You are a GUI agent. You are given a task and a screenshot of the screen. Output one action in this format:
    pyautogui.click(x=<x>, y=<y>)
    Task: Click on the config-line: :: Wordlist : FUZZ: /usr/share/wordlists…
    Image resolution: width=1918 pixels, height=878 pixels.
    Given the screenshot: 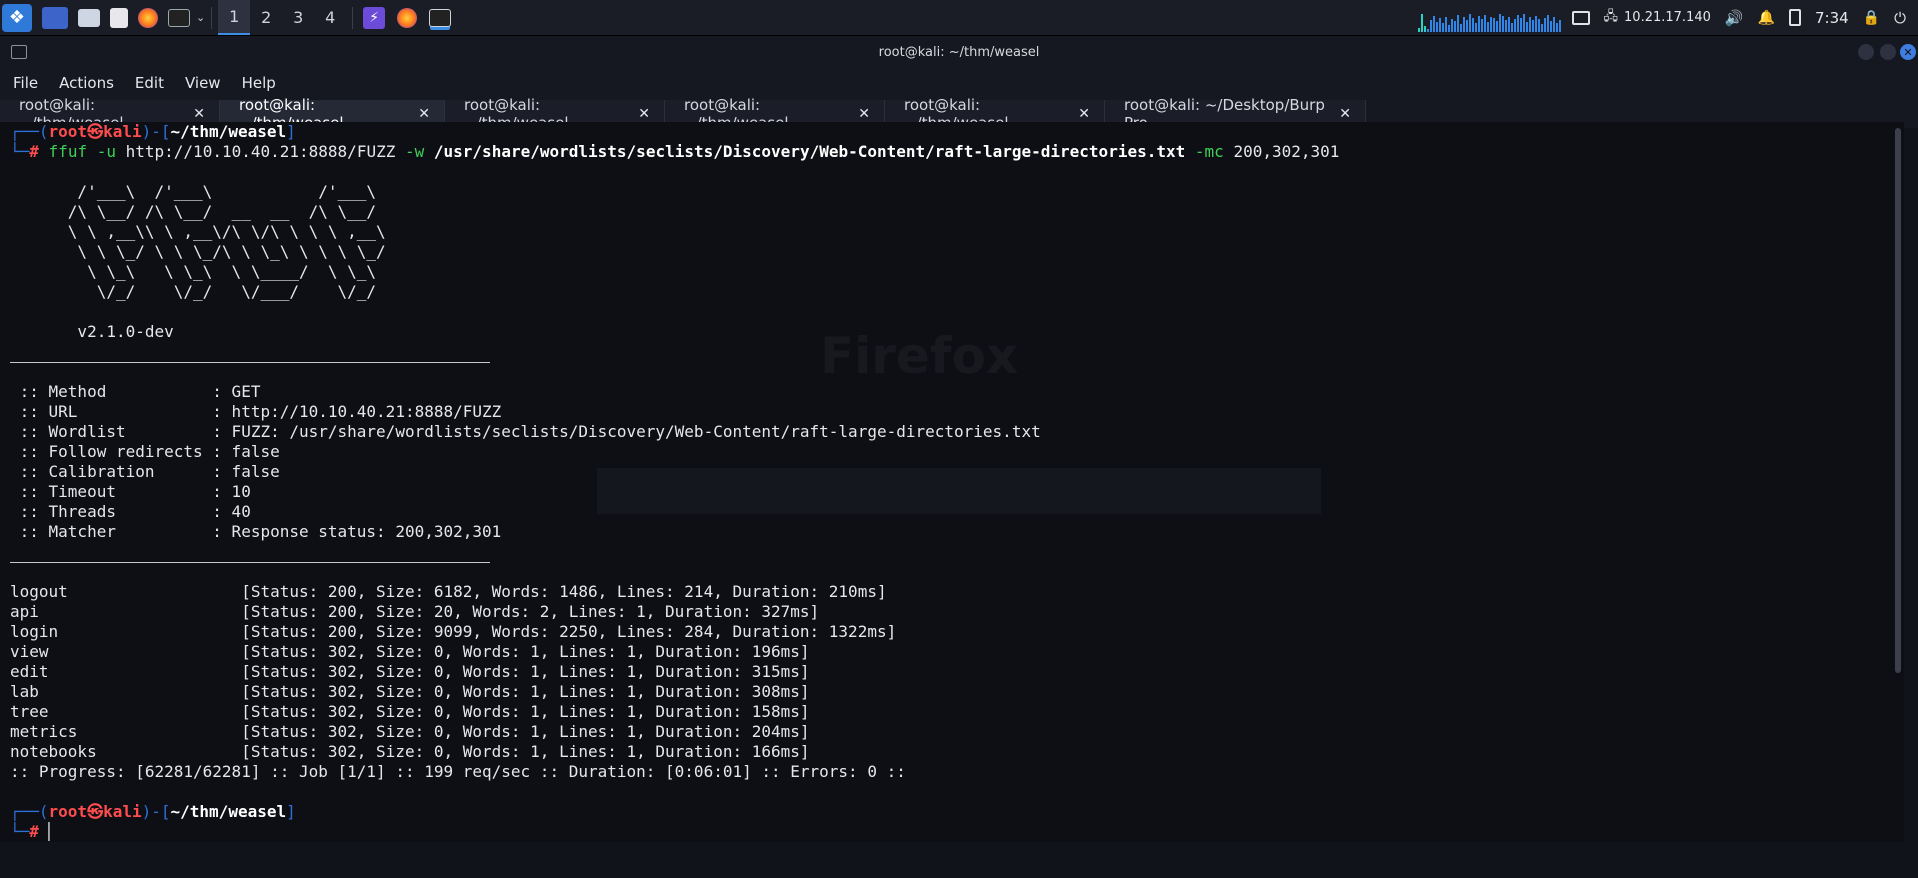 What is the action you would take?
    pyautogui.click(x=525, y=431)
    